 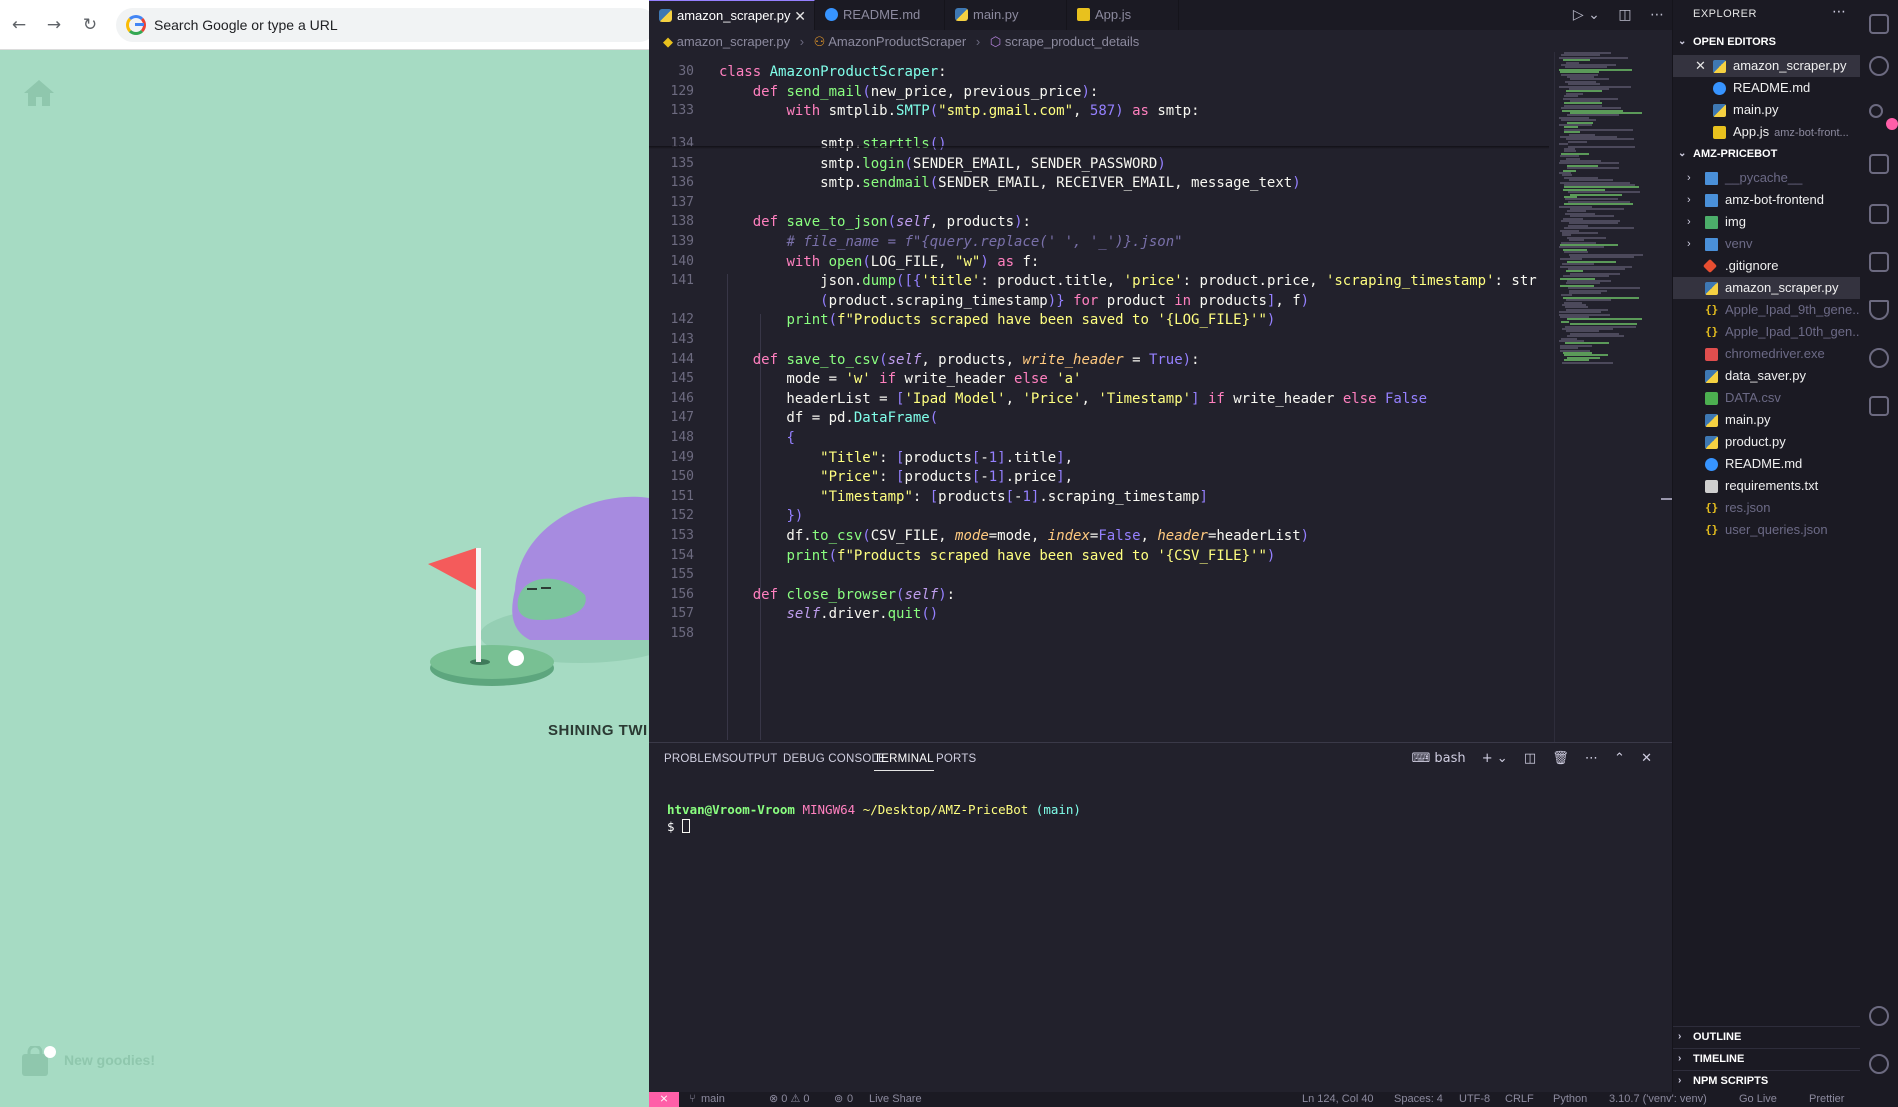 I want to click on more-actions-icon: ⋯, so click(x=1657, y=15).